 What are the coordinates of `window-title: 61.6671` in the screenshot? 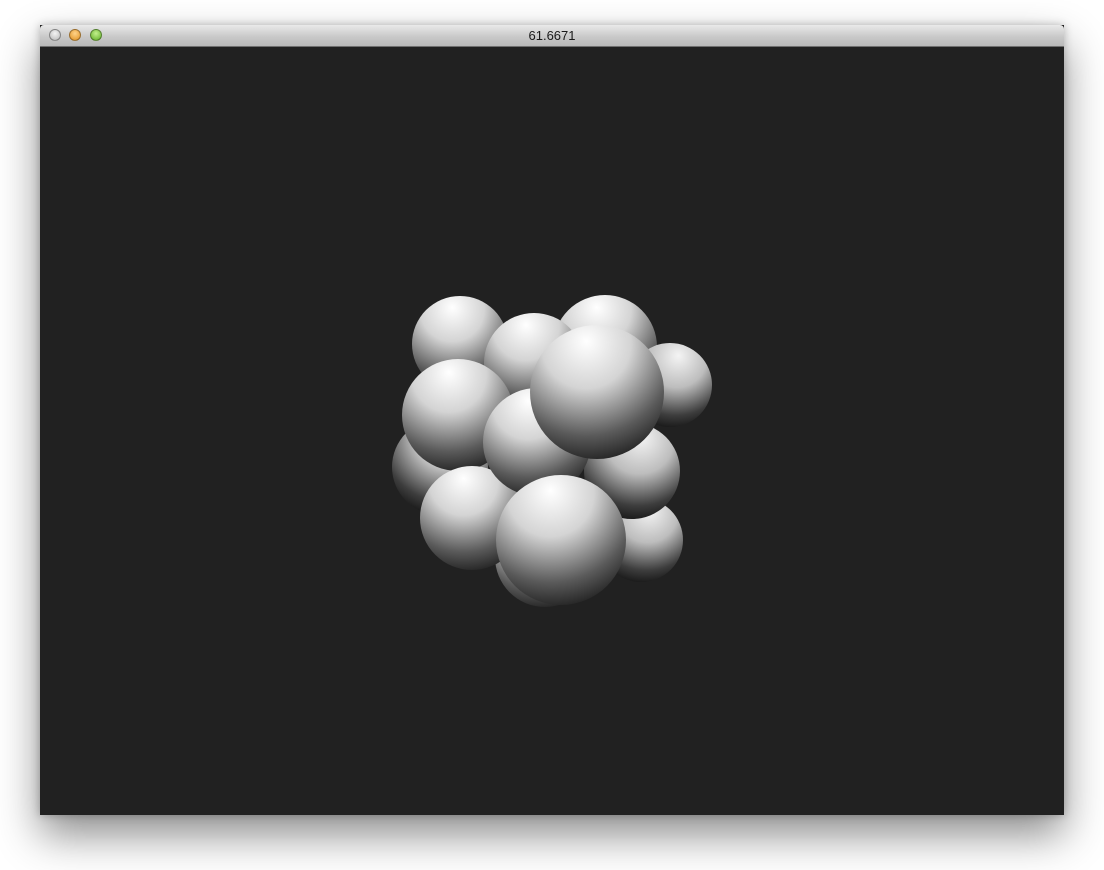 It's located at (552, 35).